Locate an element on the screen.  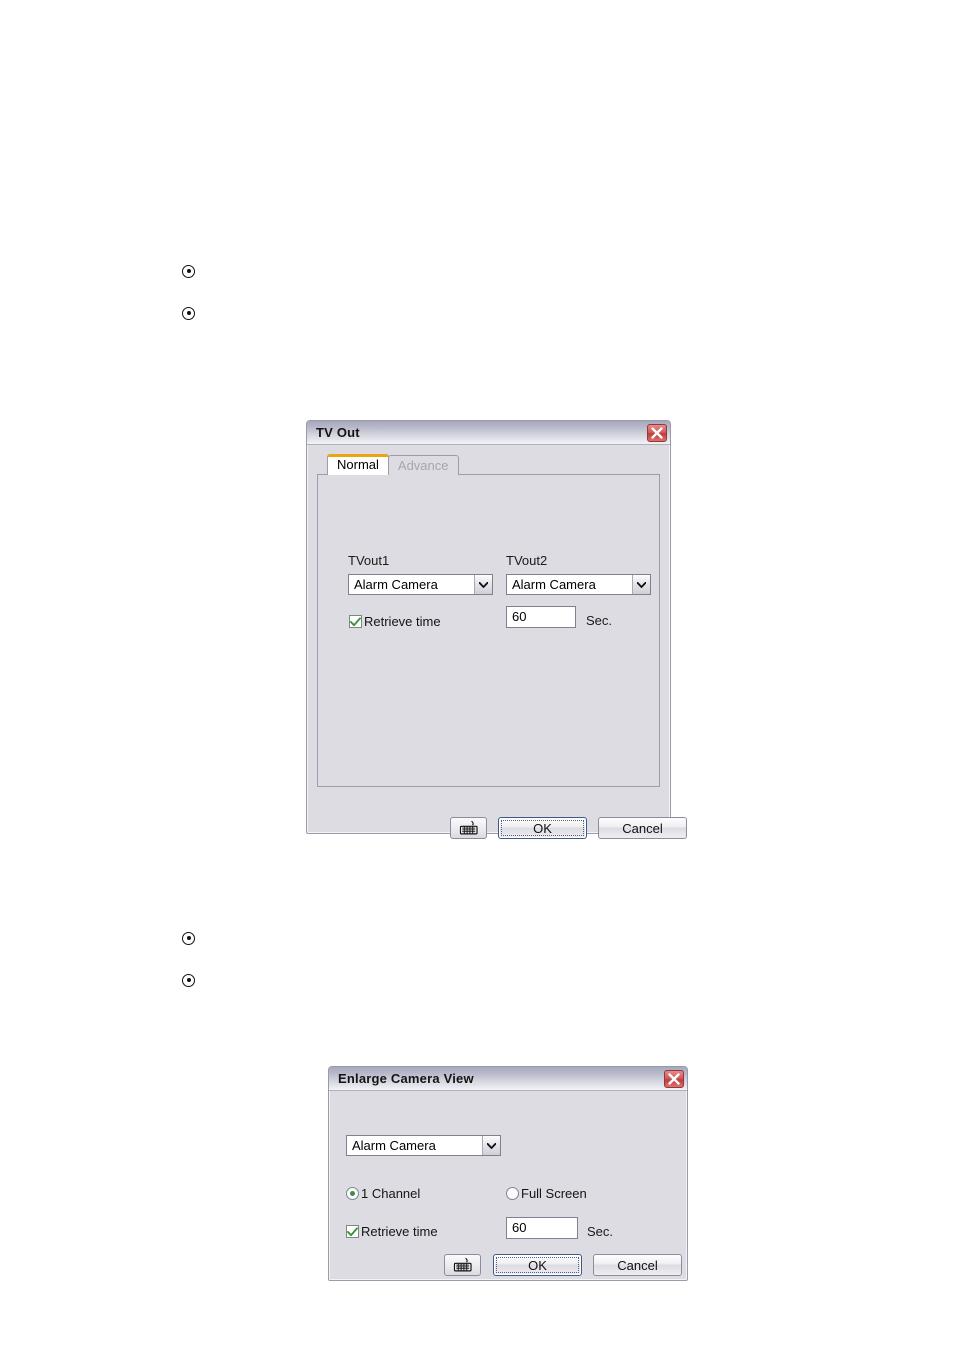
tvout2-label: TVout2 is located at coordinates (527, 560).